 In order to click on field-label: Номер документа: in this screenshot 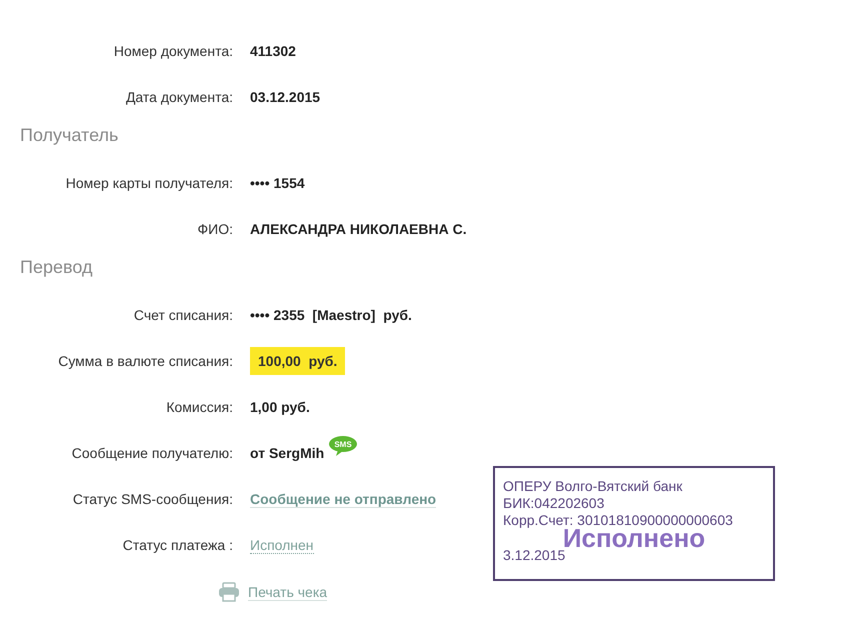, I will do `click(173, 51)`.